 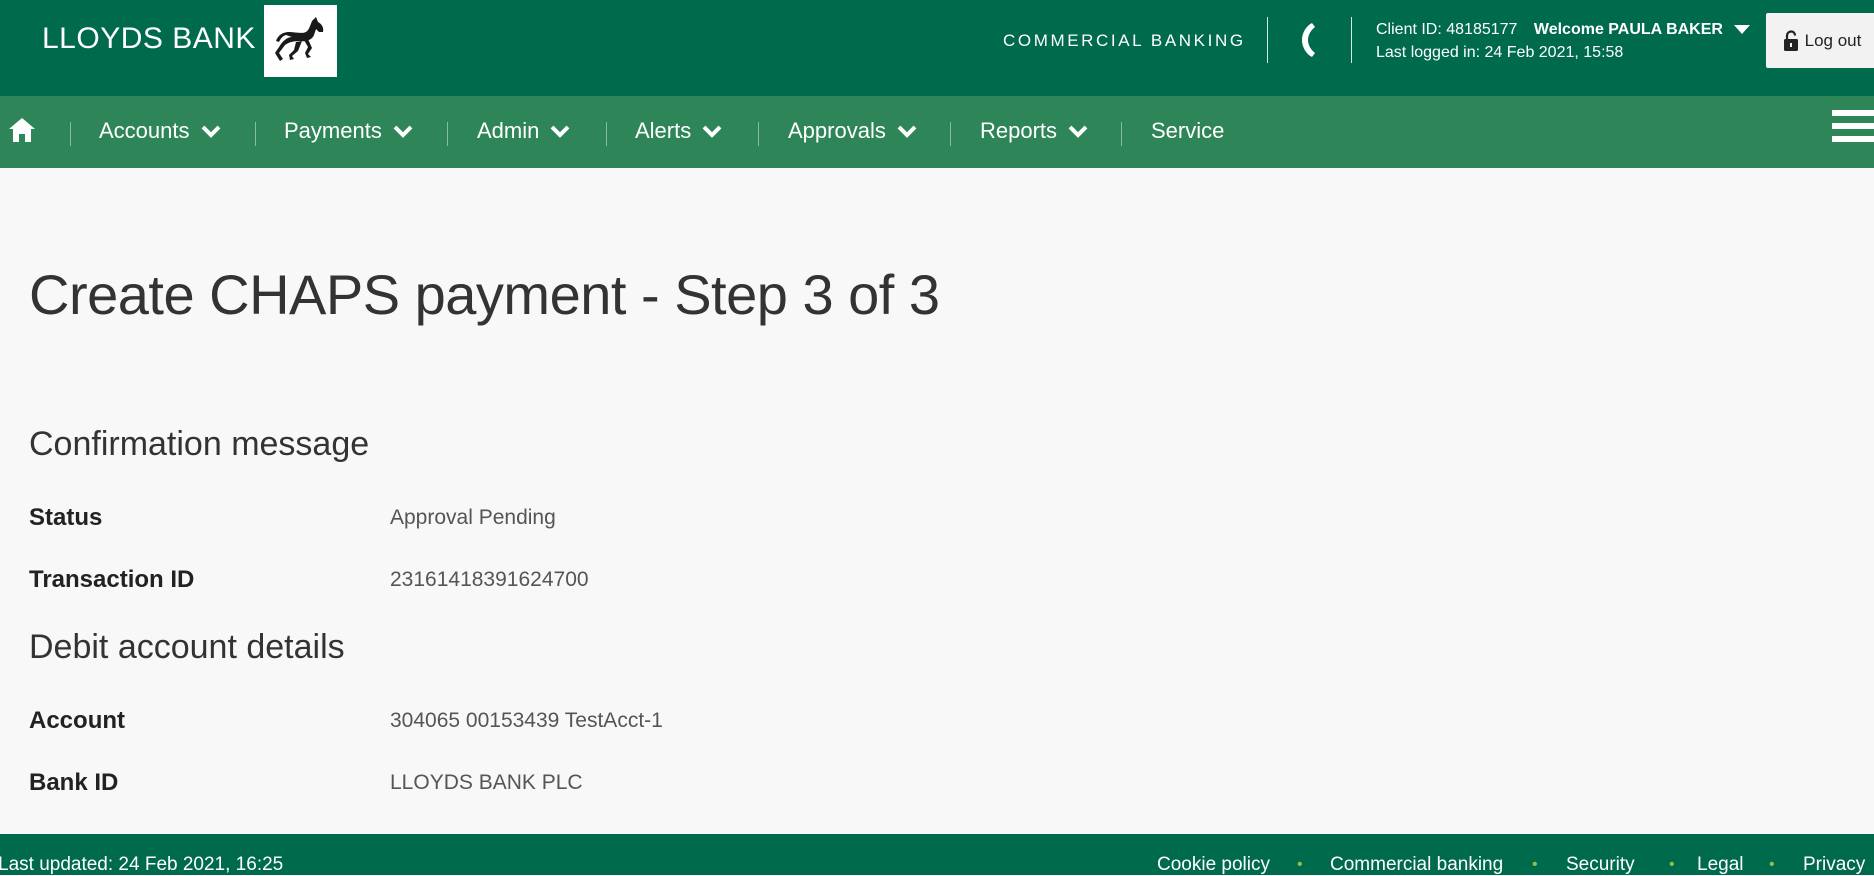 I want to click on nav-item-label: Admin, so click(x=508, y=130).